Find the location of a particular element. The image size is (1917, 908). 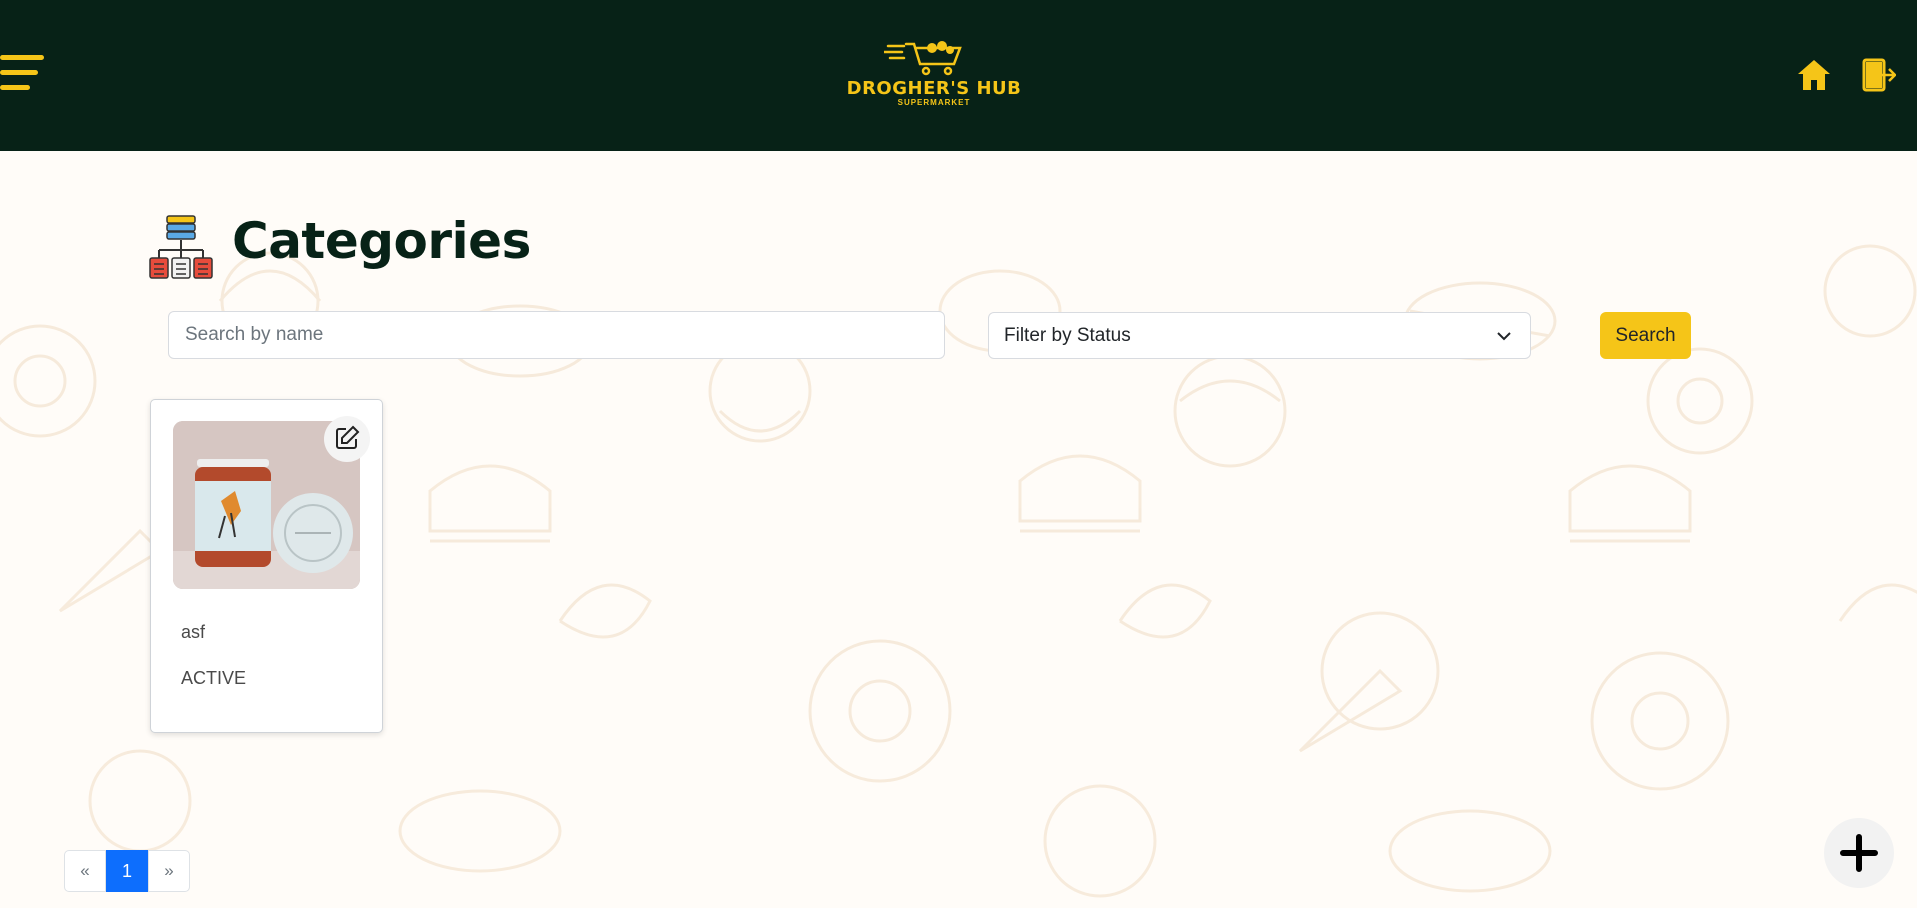

plus-icon is located at coordinates (1859, 853).